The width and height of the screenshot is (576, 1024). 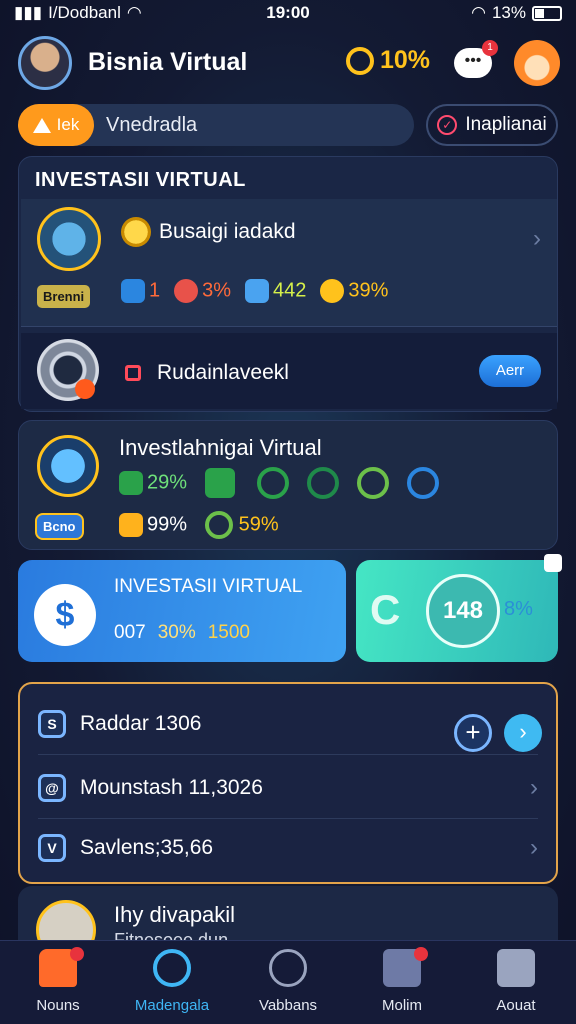 I want to click on card-title: Rudainlaveekl, so click(x=223, y=372).